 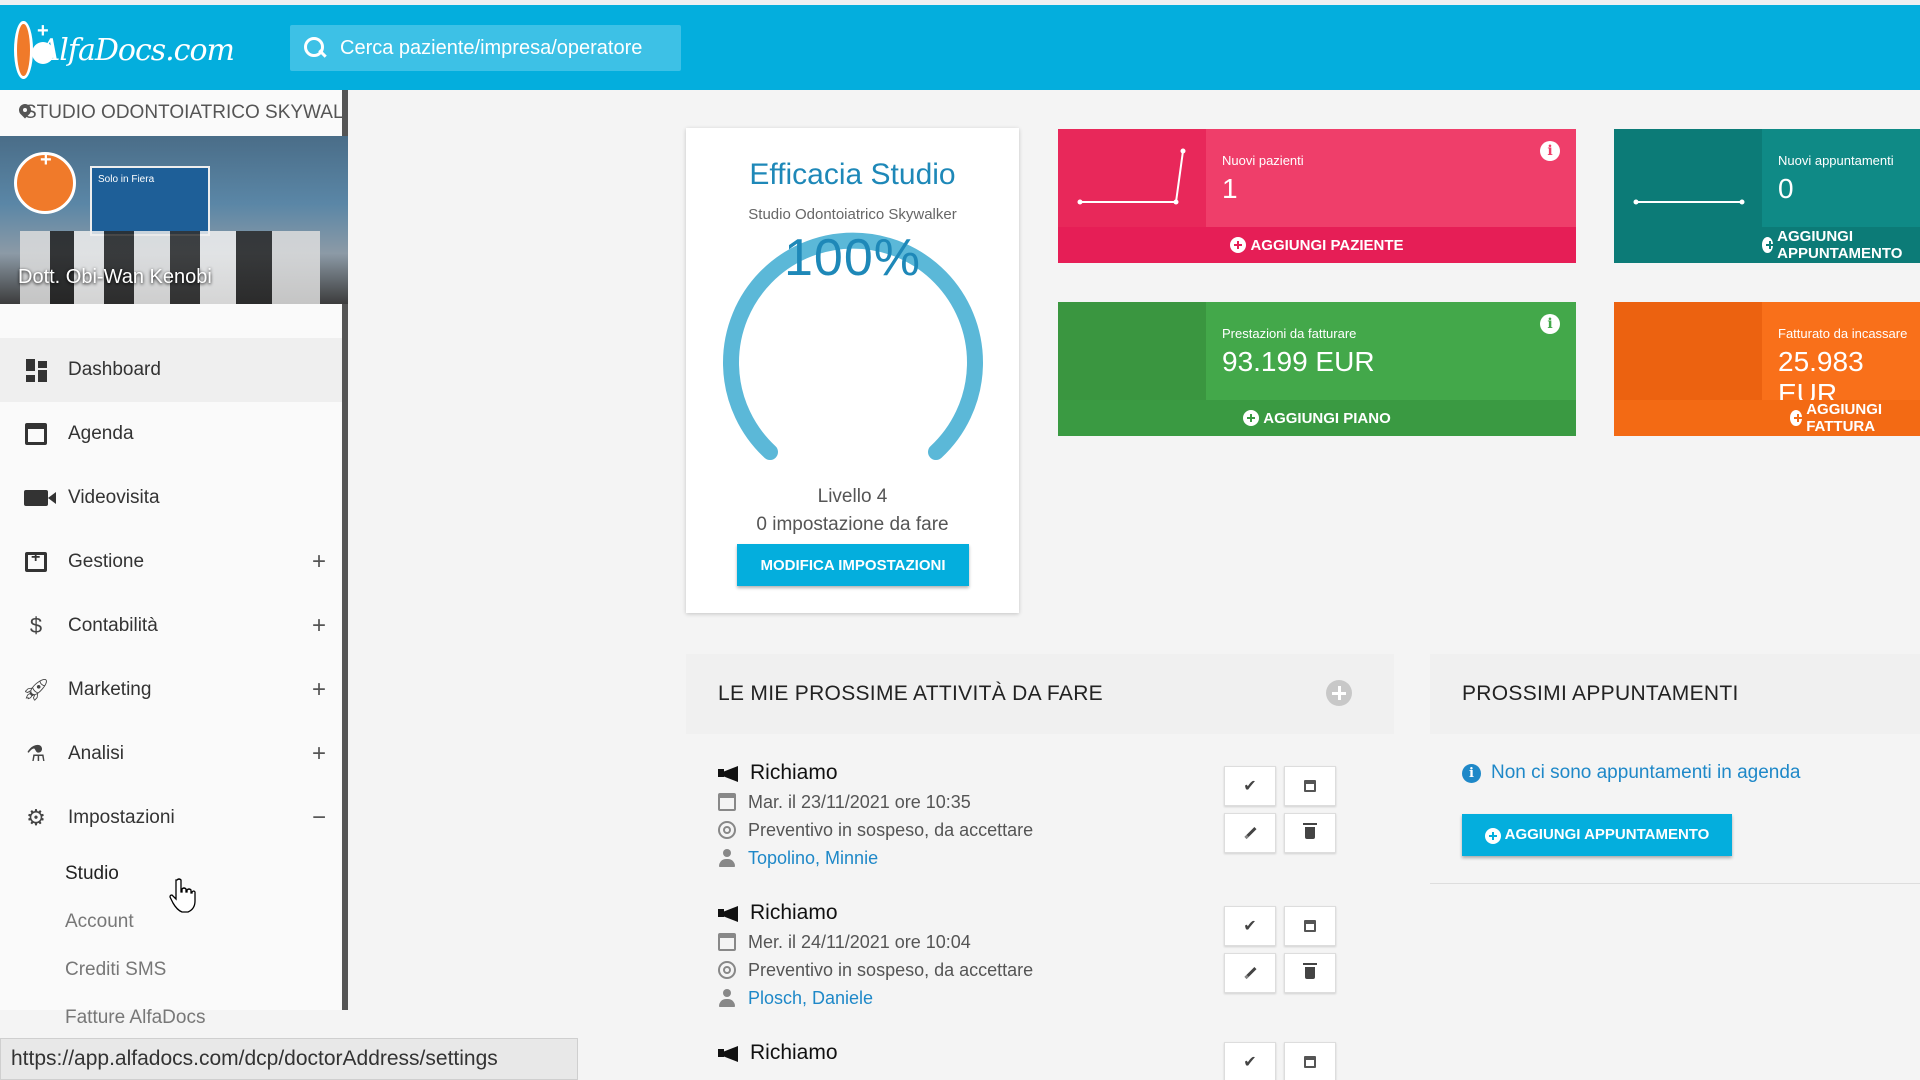 I want to click on search-input, so click(x=505, y=48).